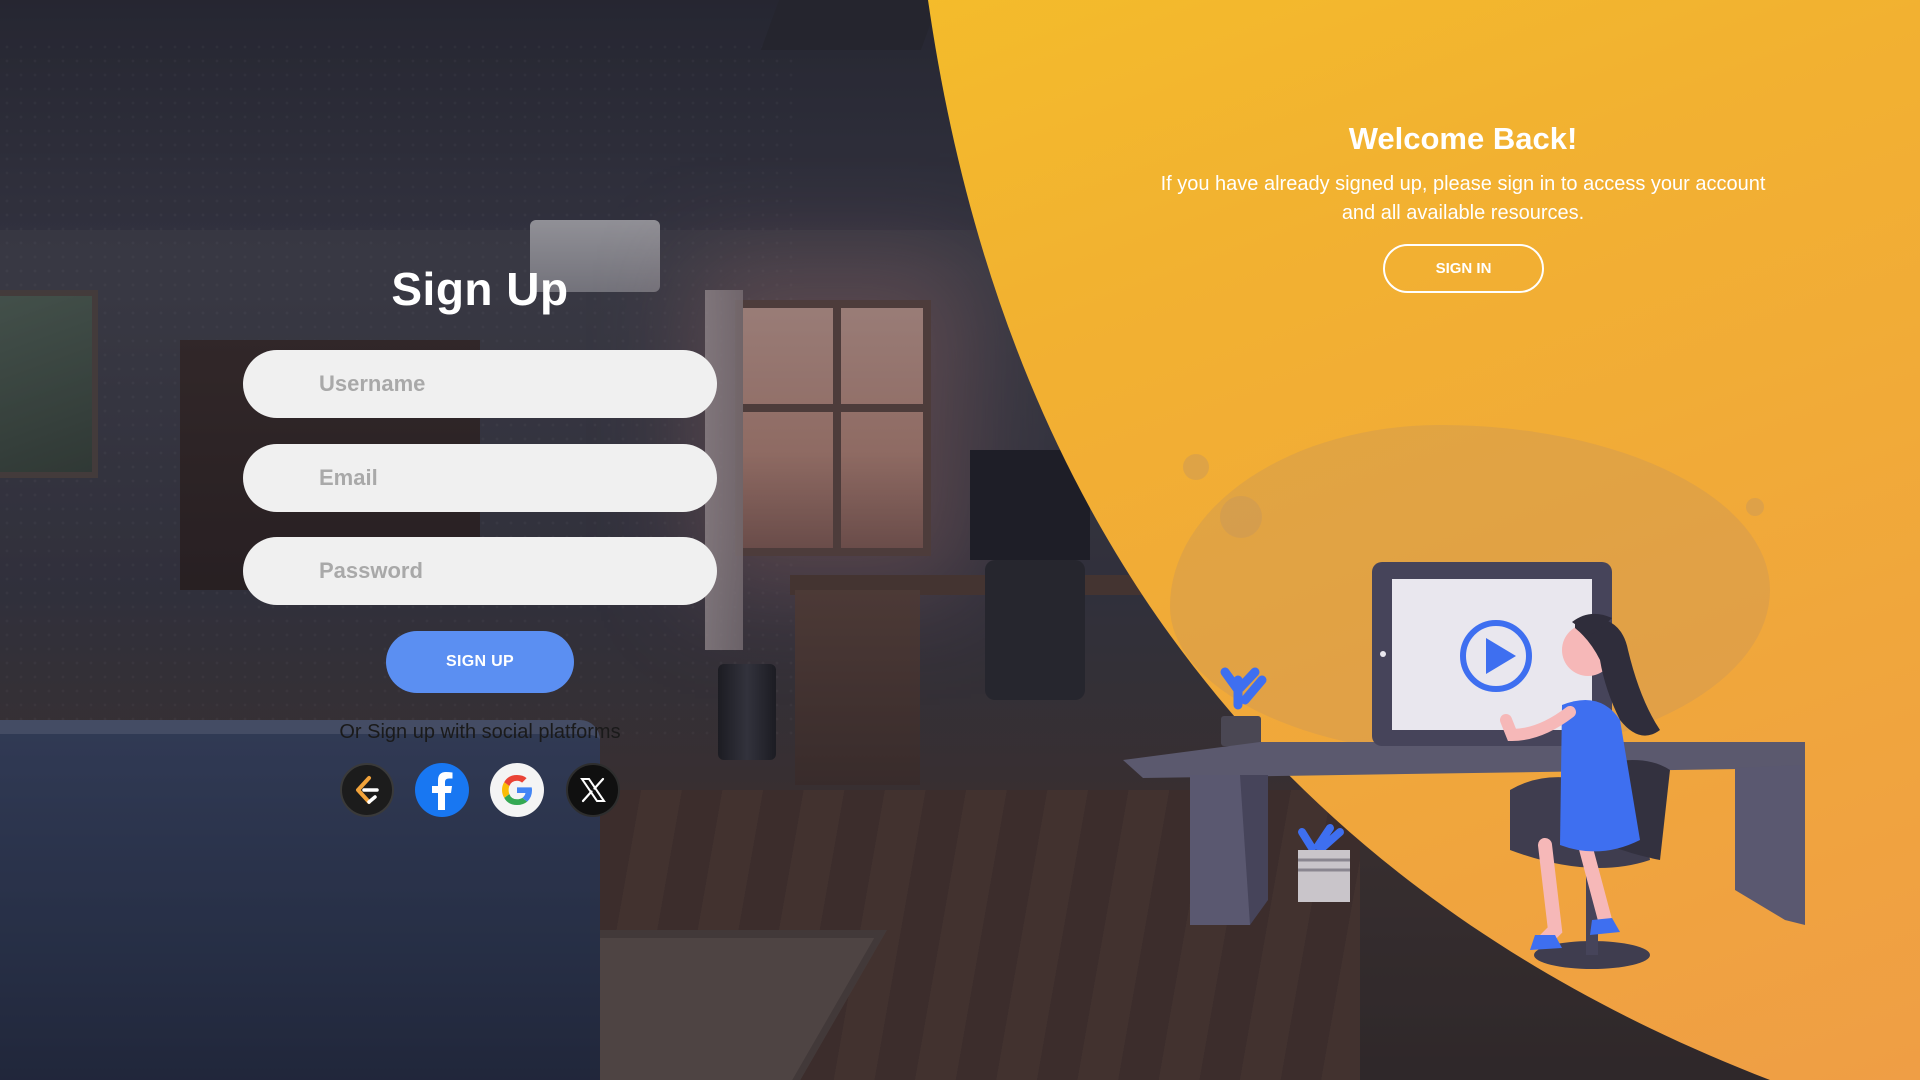 Image resolution: width=1920 pixels, height=1080 pixels. I want to click on desk-shape, so click(1464, 833).